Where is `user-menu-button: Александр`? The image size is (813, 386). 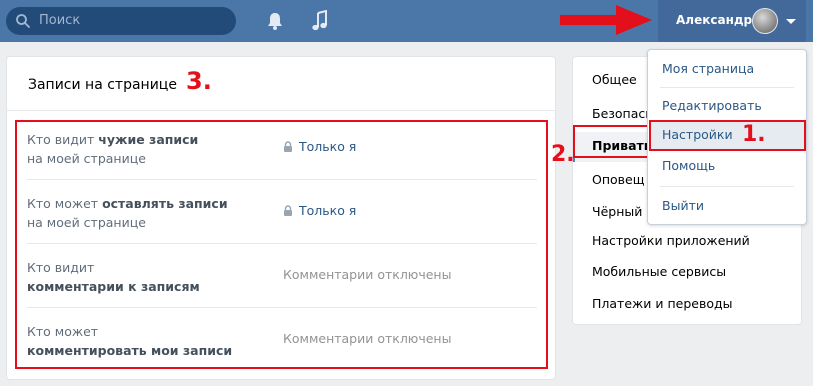 user-menu-button: Александр is located at coordinates (732, 21).